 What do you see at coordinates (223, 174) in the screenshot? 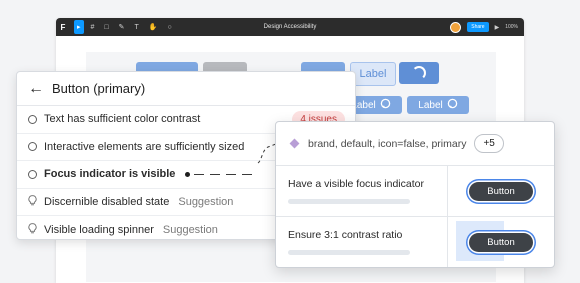
I see `connector-dashes` at bounding box center [223, 174].